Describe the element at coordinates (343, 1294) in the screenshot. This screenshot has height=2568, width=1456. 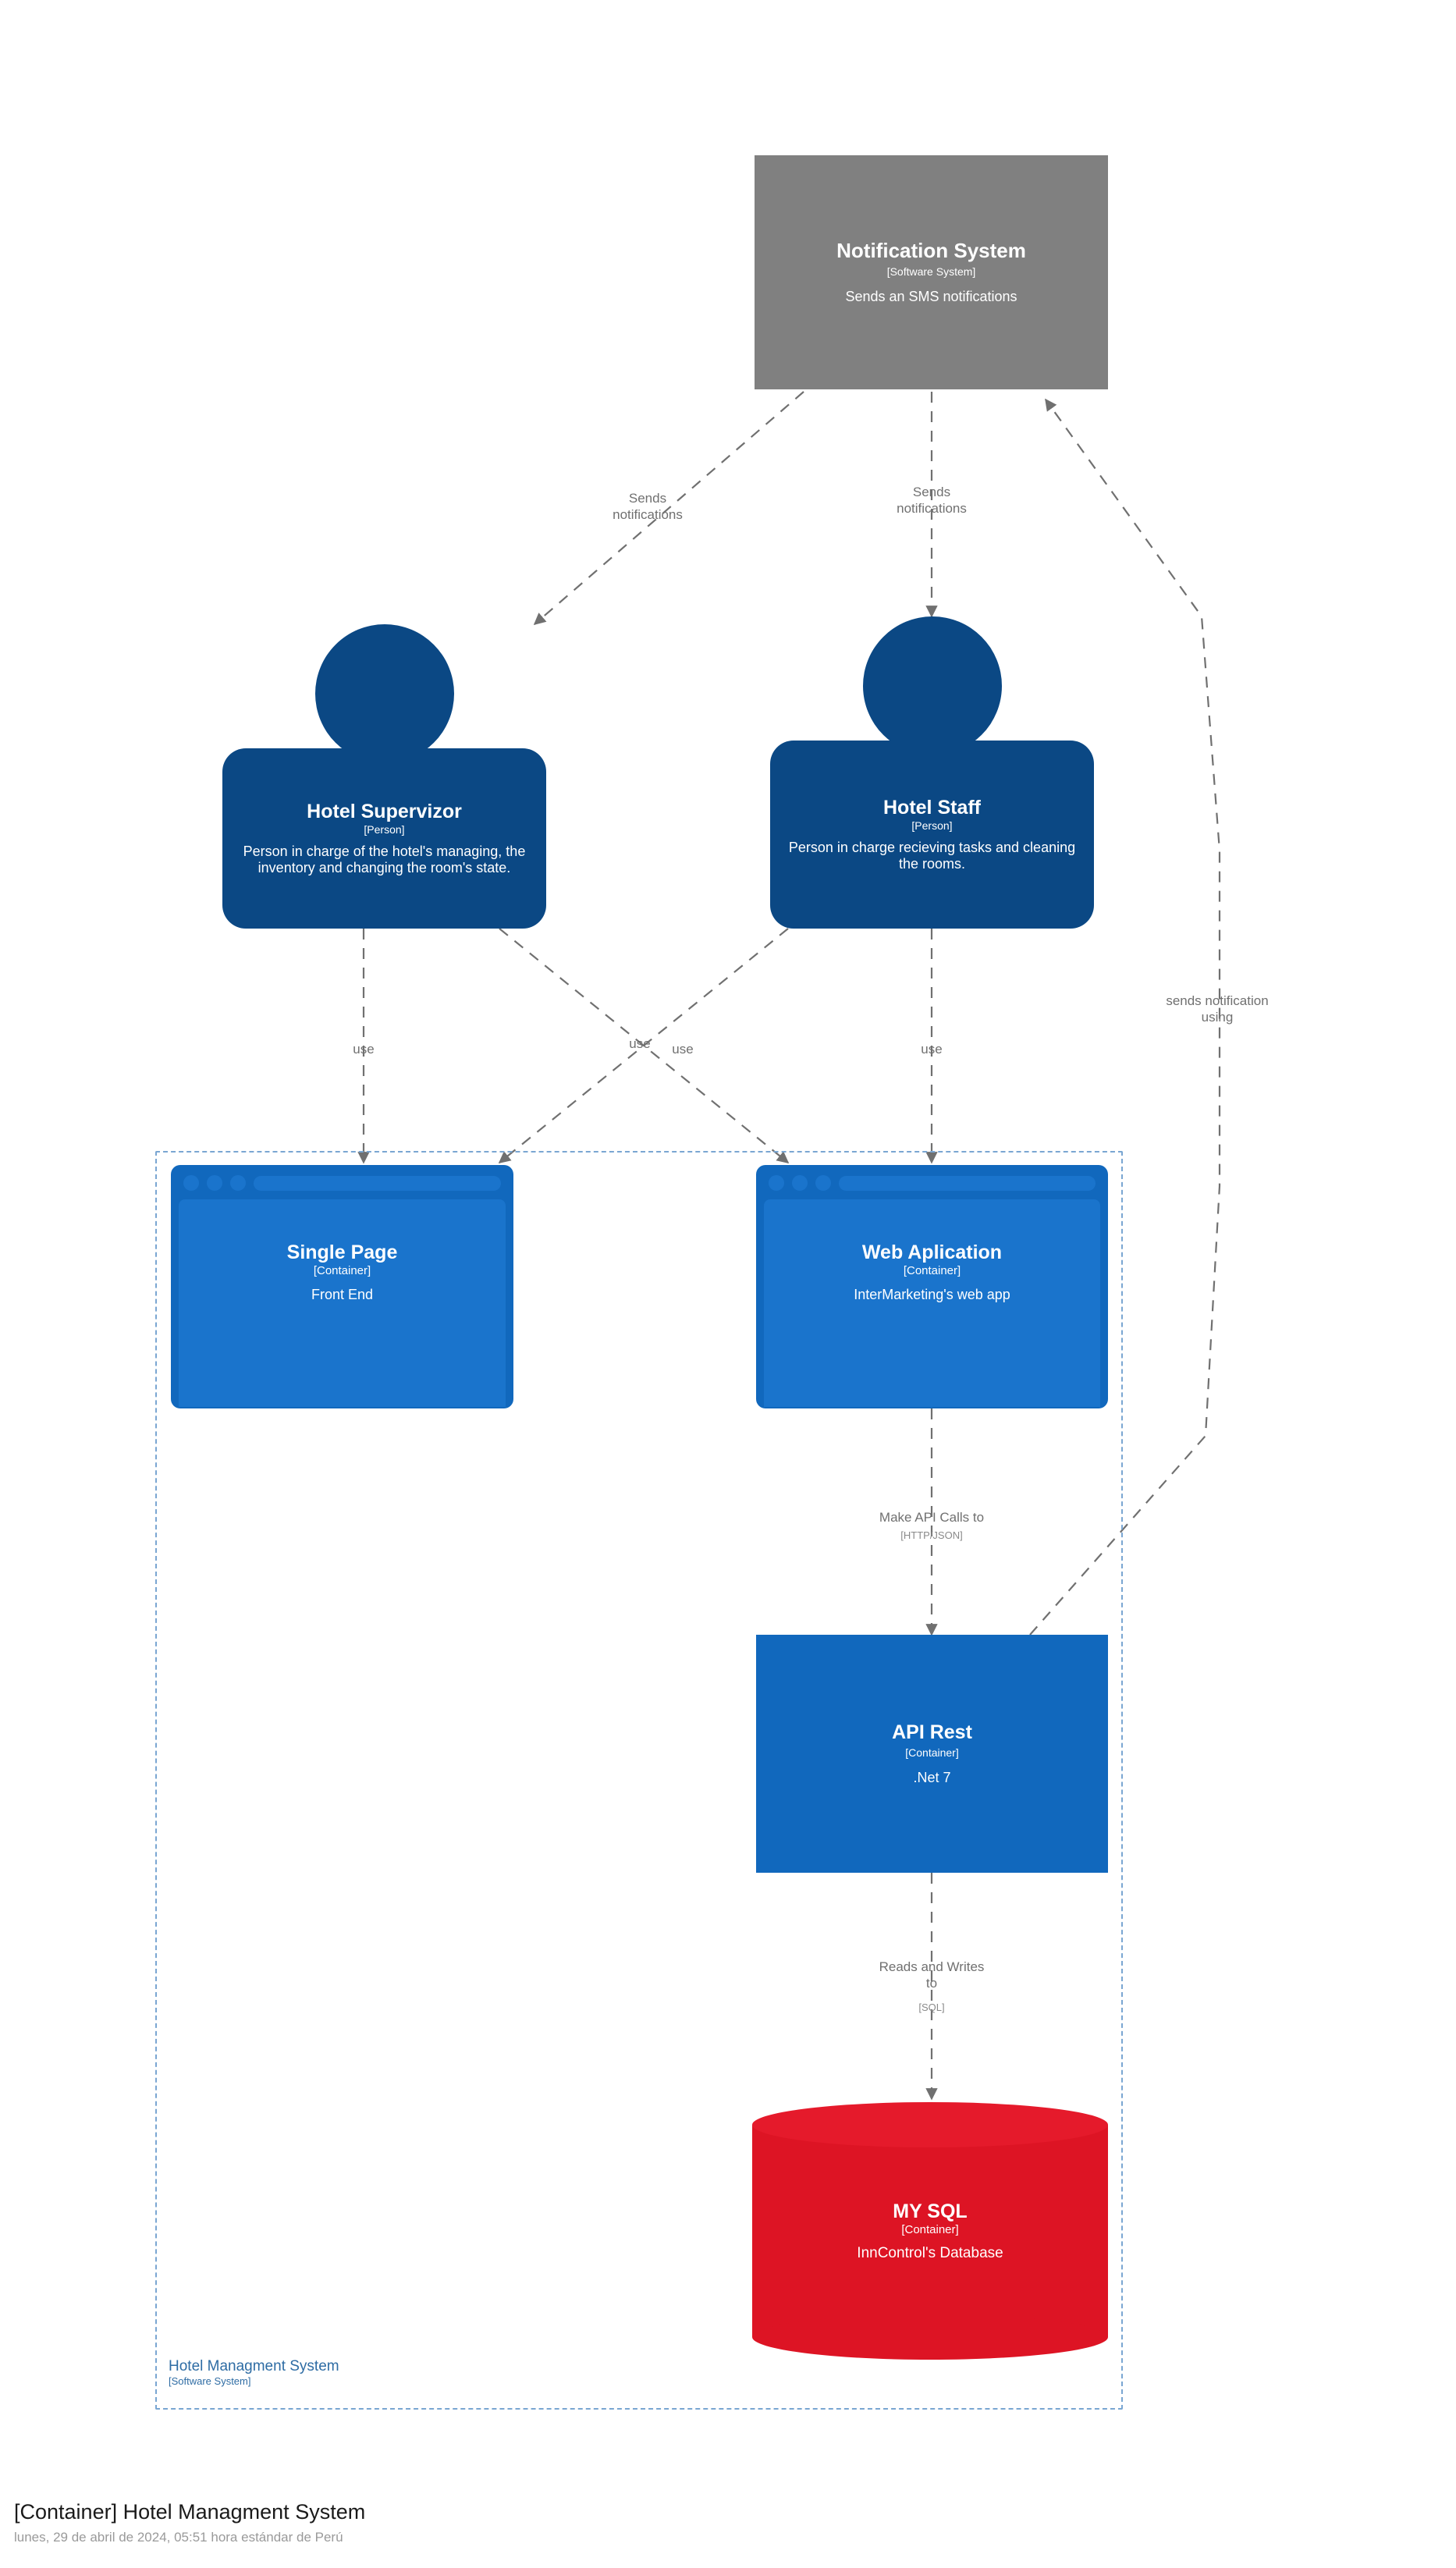
I see `node-single-page-description: Front End` at that location.